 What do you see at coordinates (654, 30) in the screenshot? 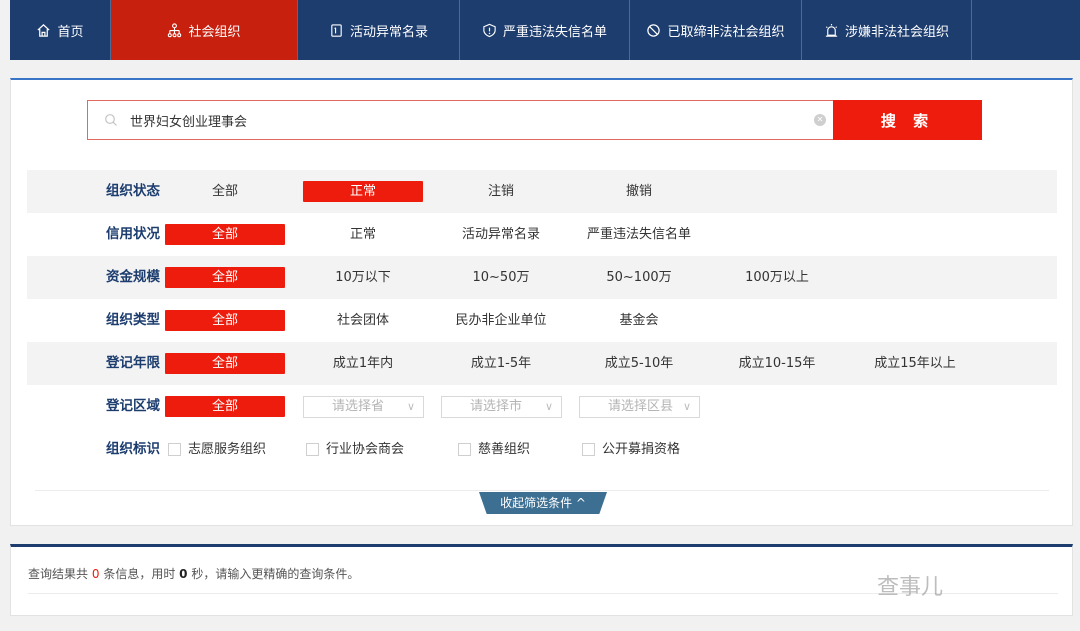
I see `ban-icon` at bounding box center [654, 30].